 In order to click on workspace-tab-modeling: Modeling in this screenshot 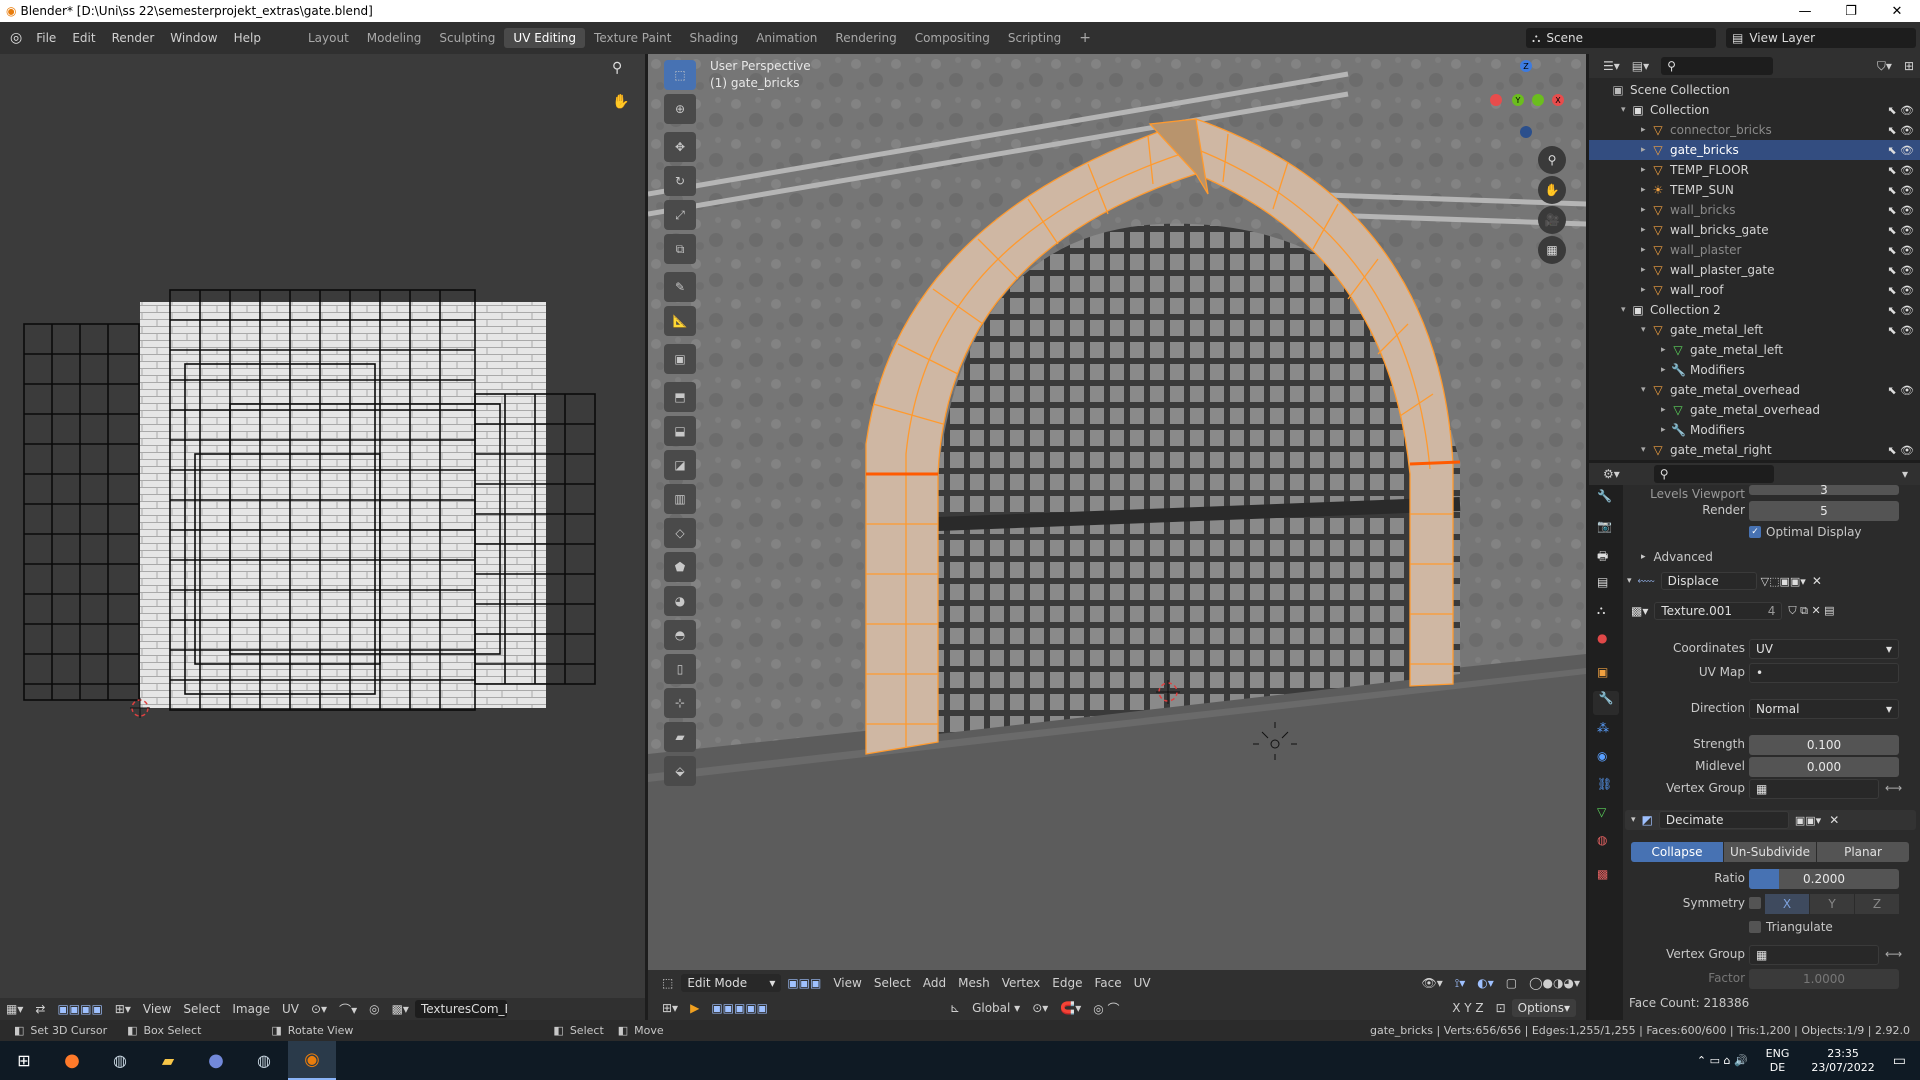, I will do `click(394, 38)`.